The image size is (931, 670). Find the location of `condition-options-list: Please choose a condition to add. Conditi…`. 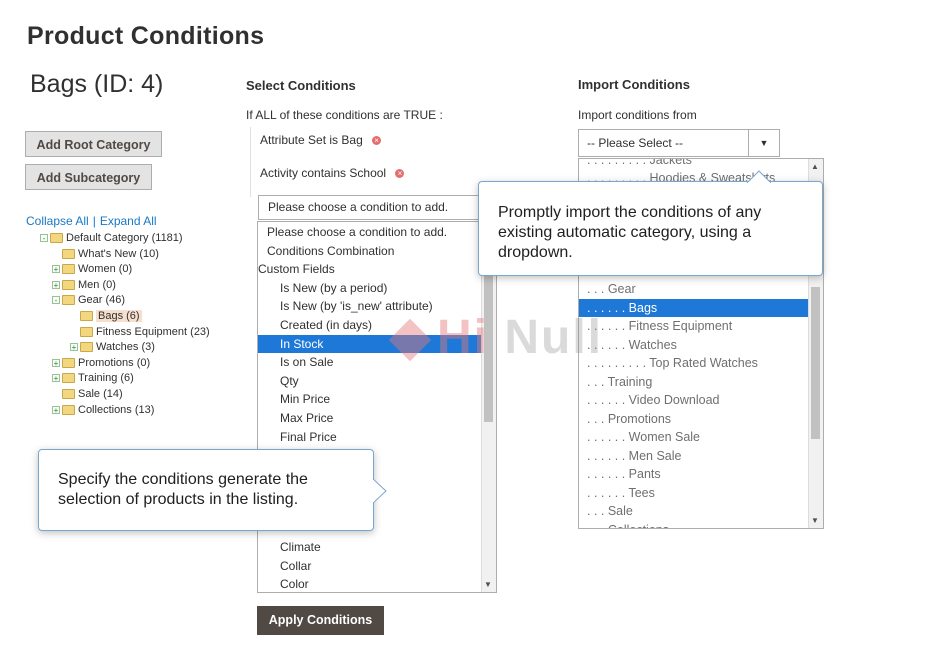

condition-options-list: Please choose a condition to add. Conditi… is located at coordinates (377, 407).